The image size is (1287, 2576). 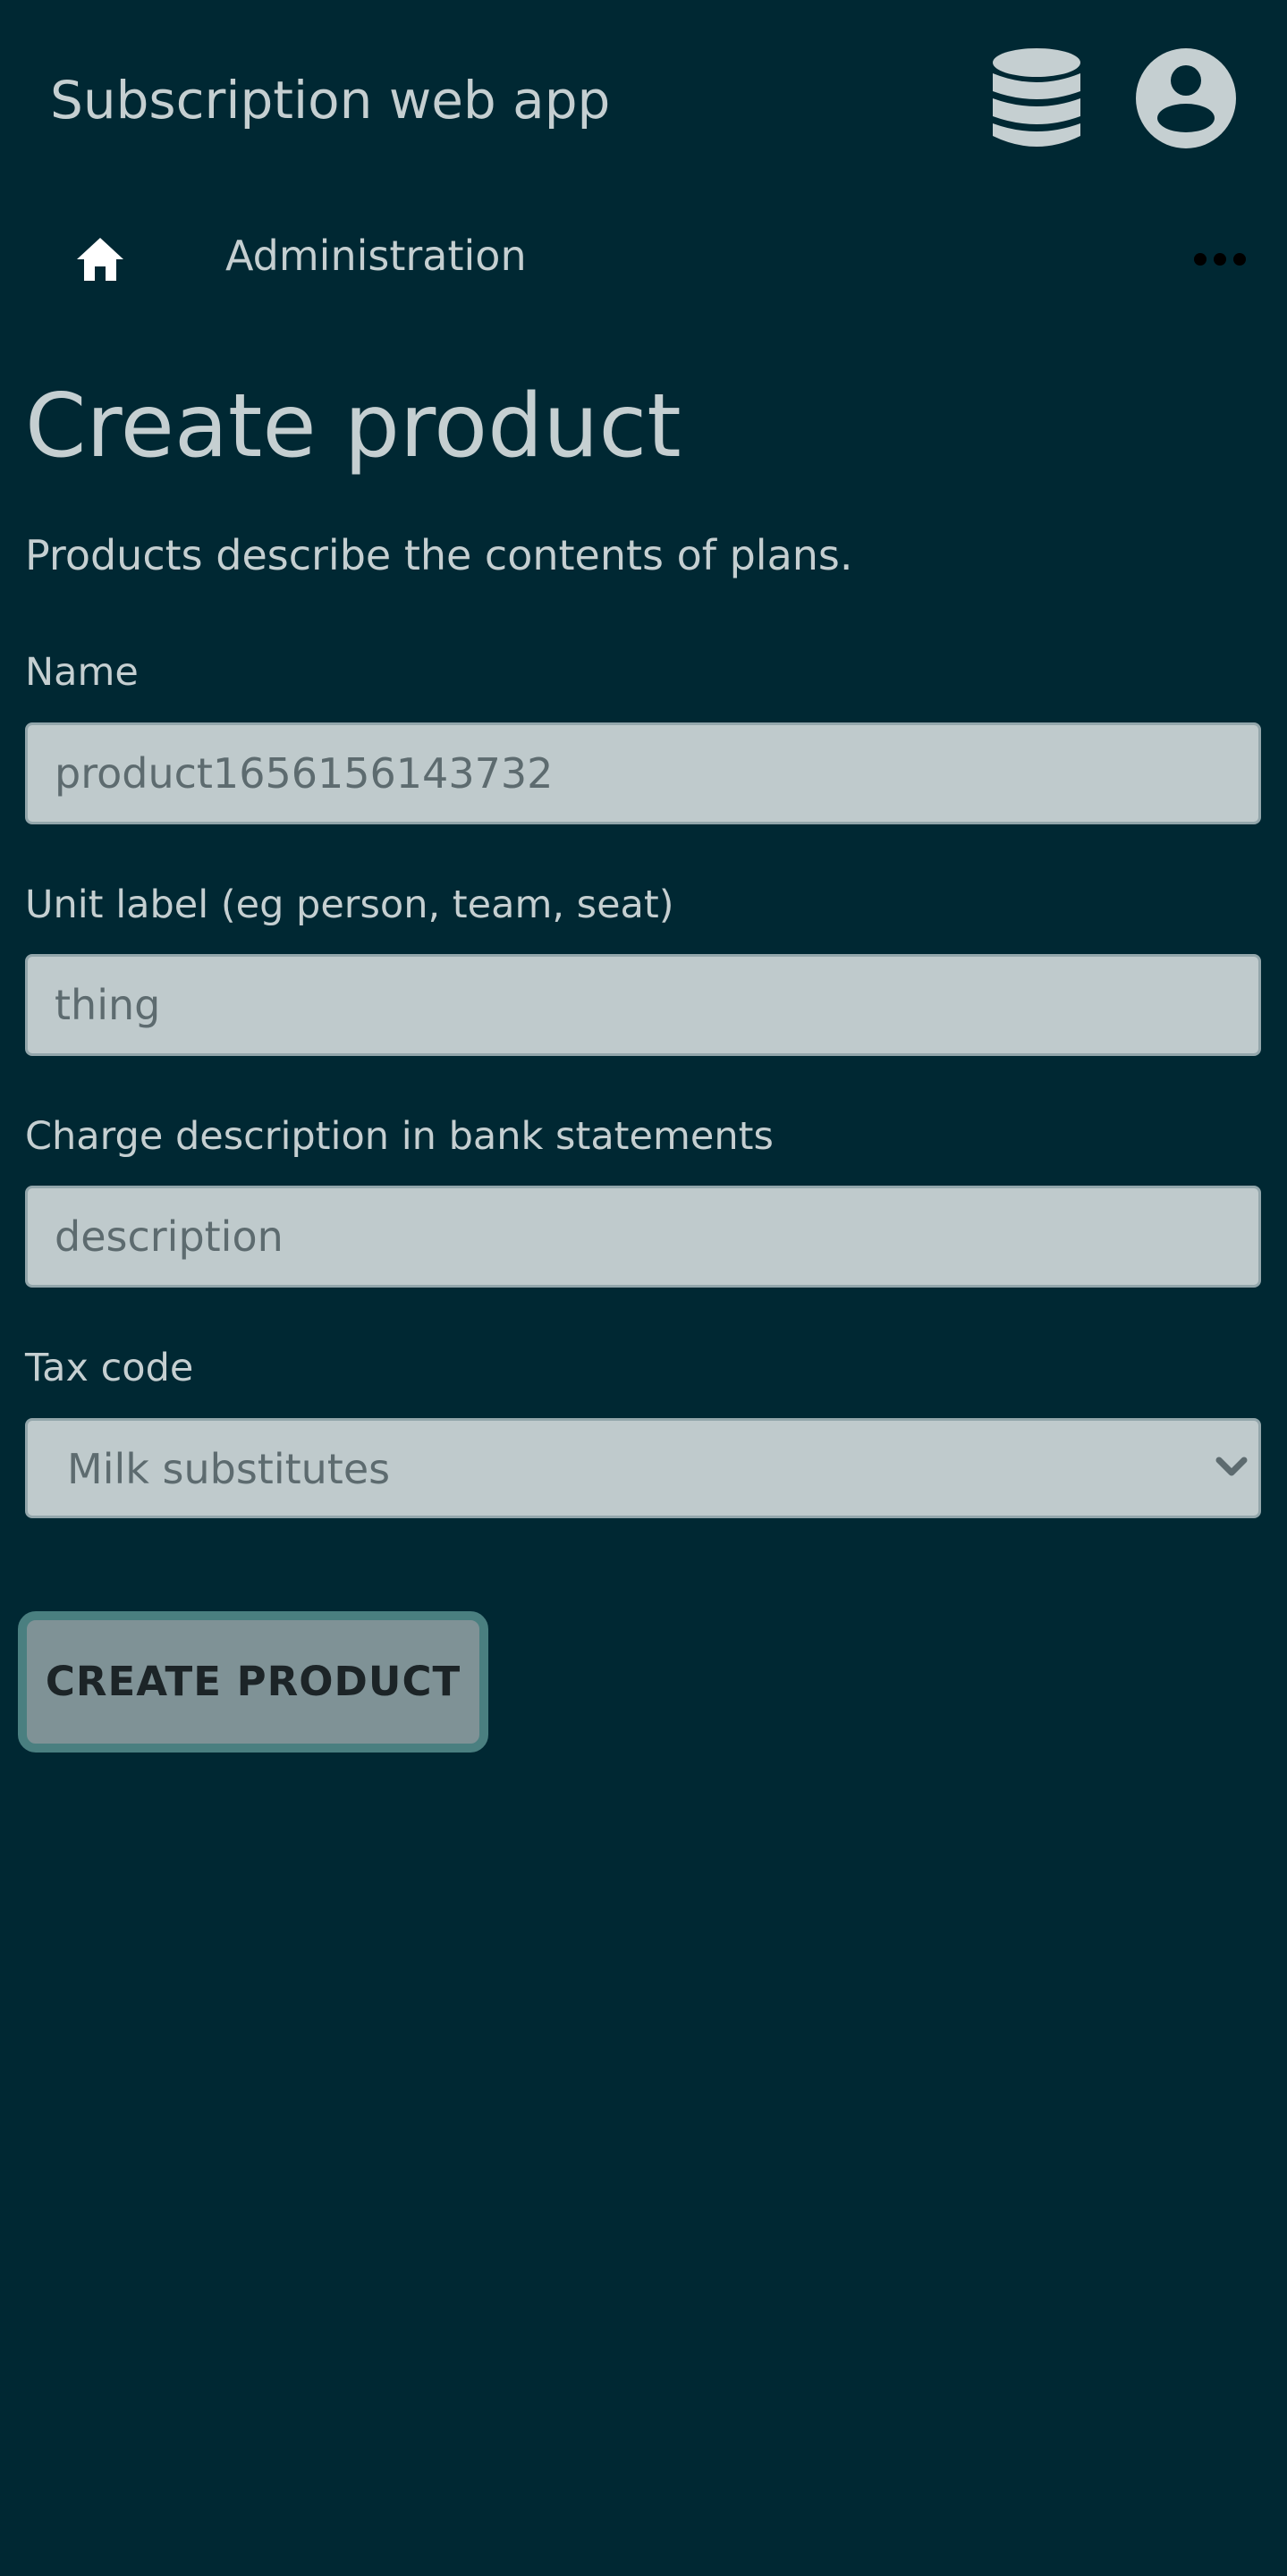 I want to click on charge-description-label: Charge description in bank statements, so click(x=399, y=1136).